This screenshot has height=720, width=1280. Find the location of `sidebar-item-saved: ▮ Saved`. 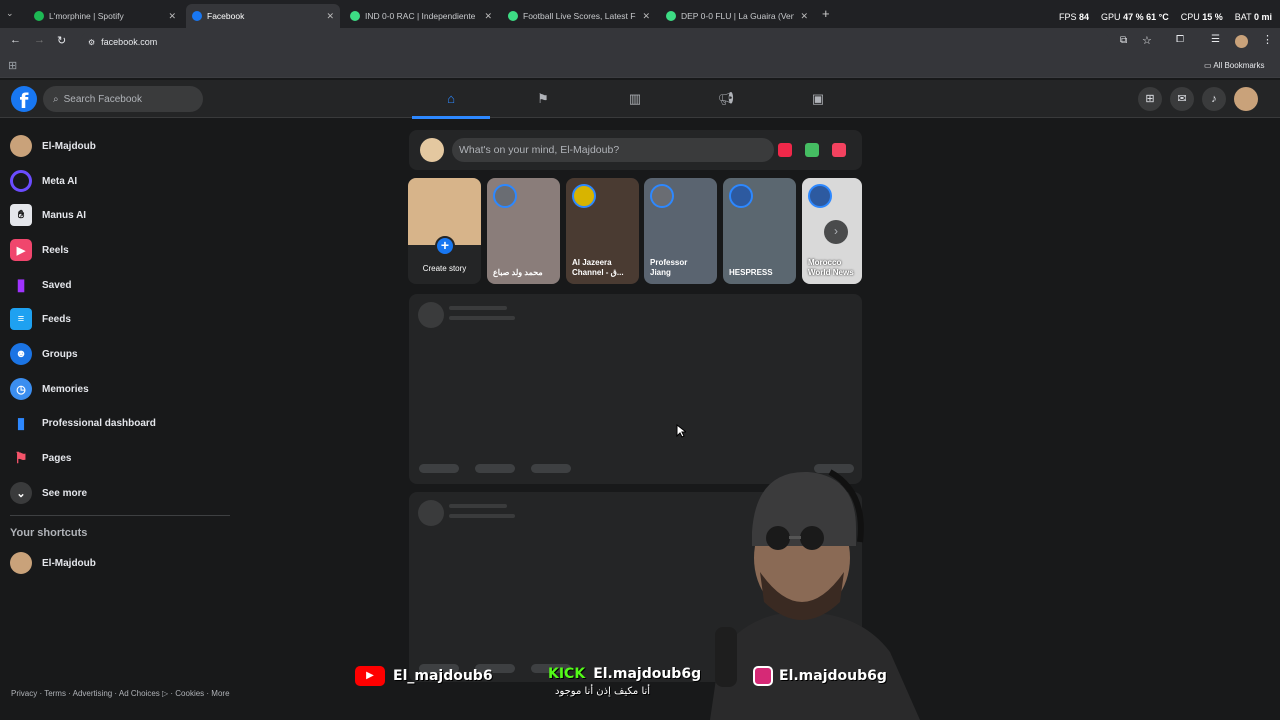

sidebar-item-saved: ▮ Saved is located at coordinates (41, 285).